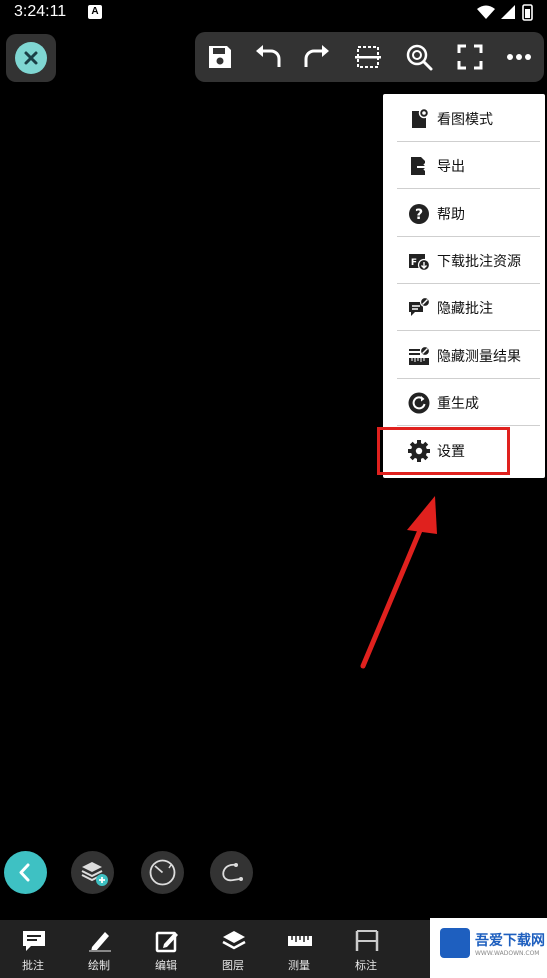  Describe the element at coordinates (99, 965) in the screenshot. I see `nav-label: 绘制` at that location.